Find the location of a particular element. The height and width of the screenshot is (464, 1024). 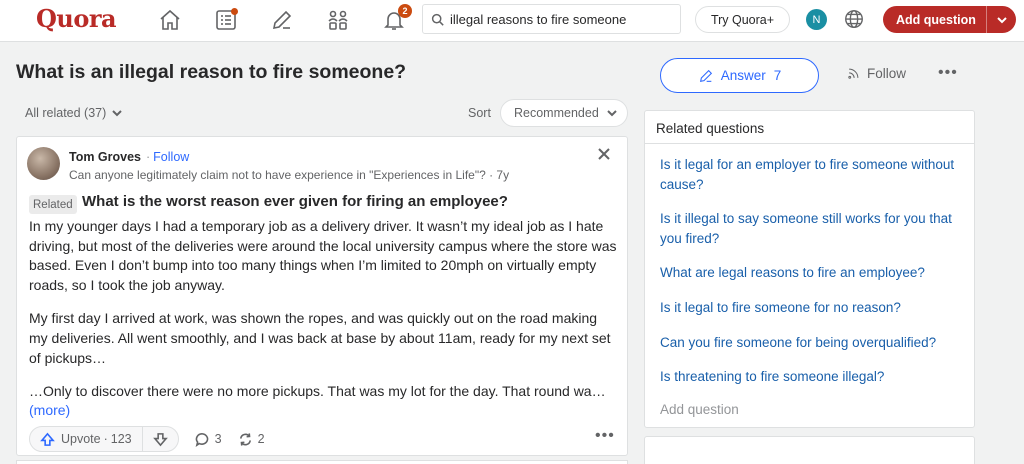

comments-button: 3 is located at coordinates (208, 439).